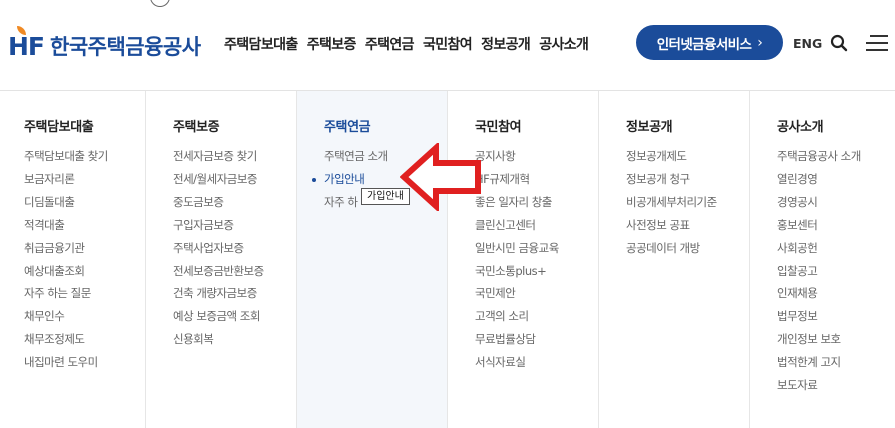 The image size is (895, 428). Describe the element at coordinates (84, 248) in the screenshot. I see `menu-item: 취급금융기관` at that location.